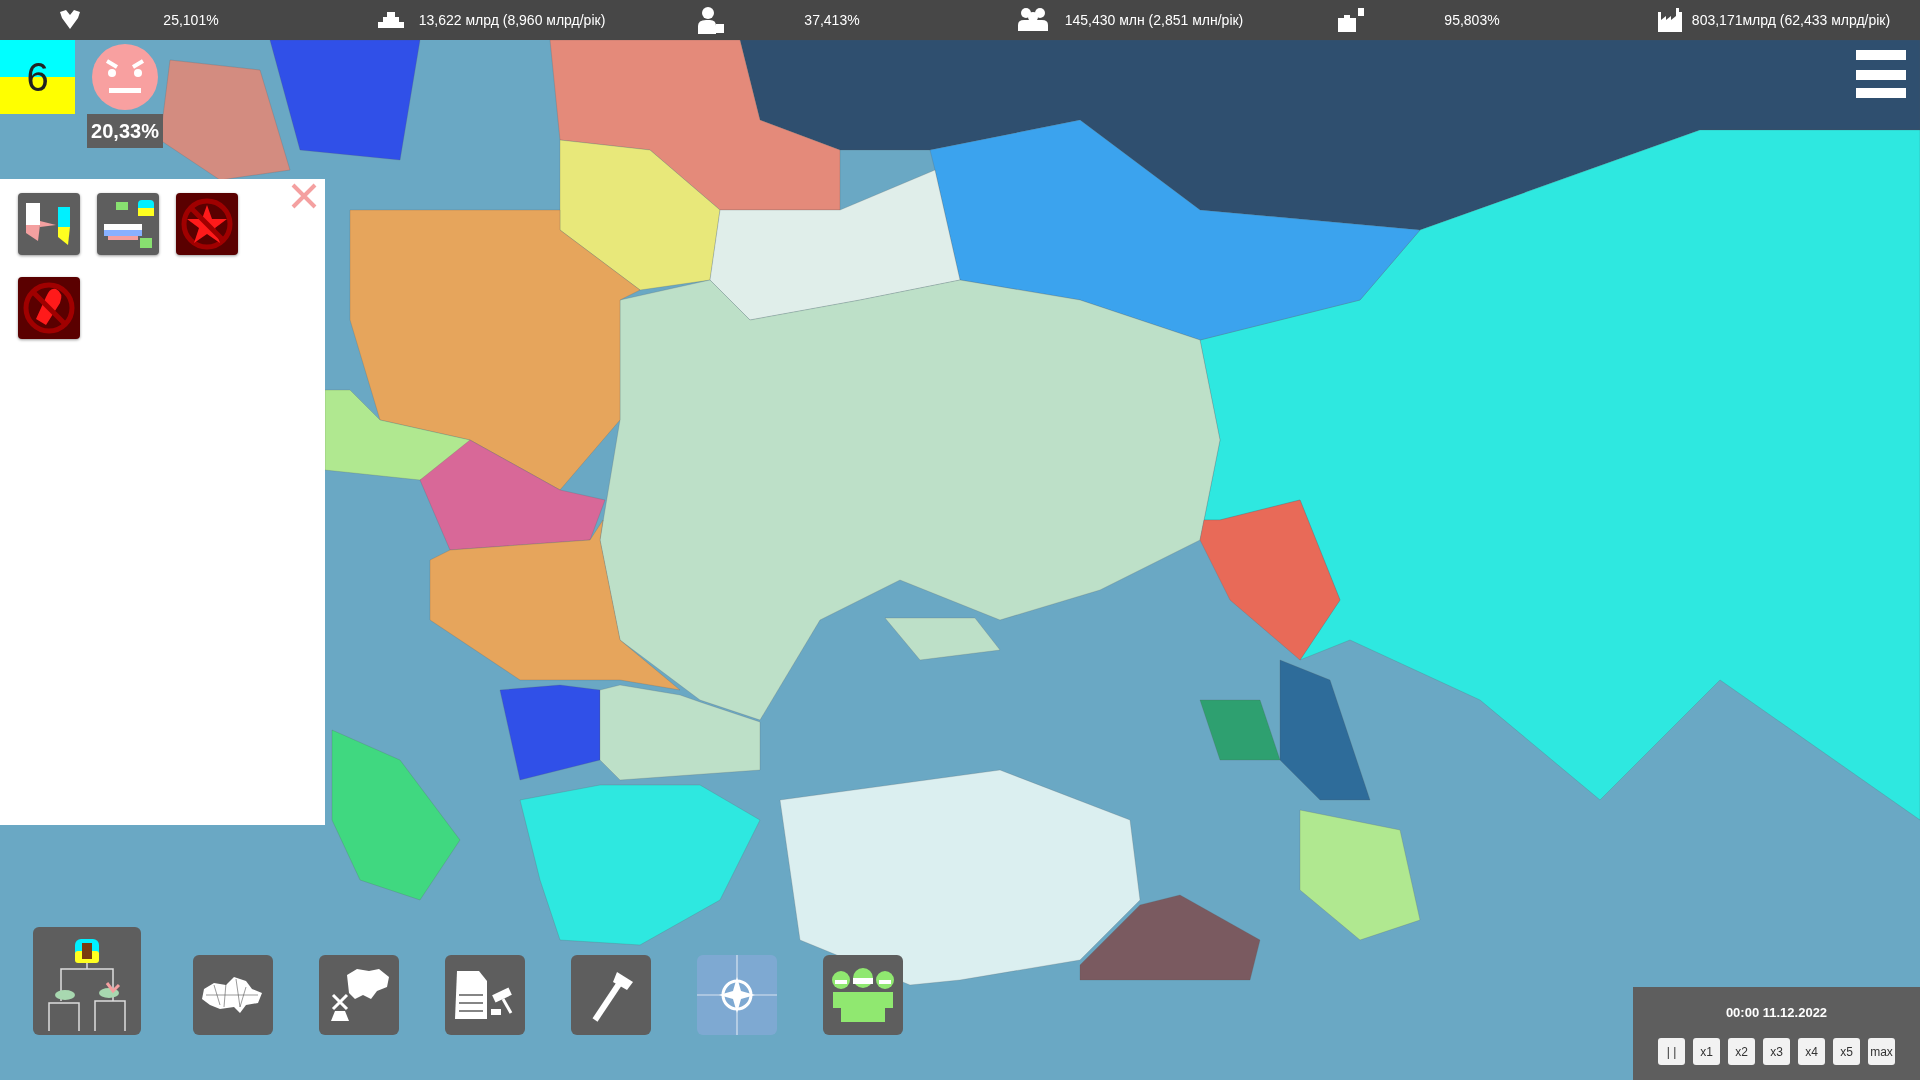 The height and width of the screenshot is (1080, 1920). Describe the element at coordinates (125, 77) in the screenshot. I see `angry-face-icon` at that location.